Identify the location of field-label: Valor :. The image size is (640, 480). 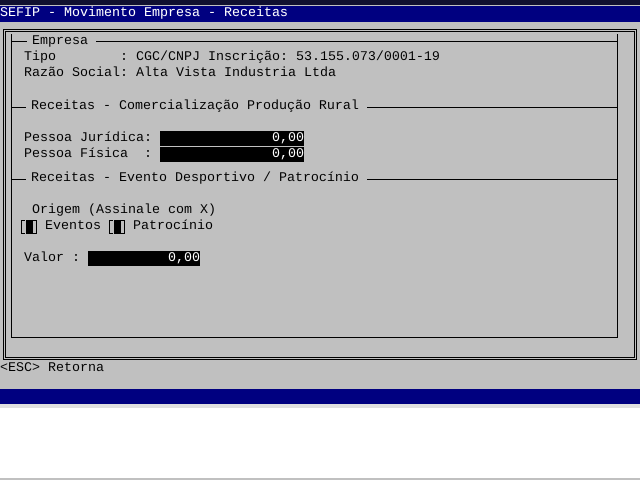
(52, 259).